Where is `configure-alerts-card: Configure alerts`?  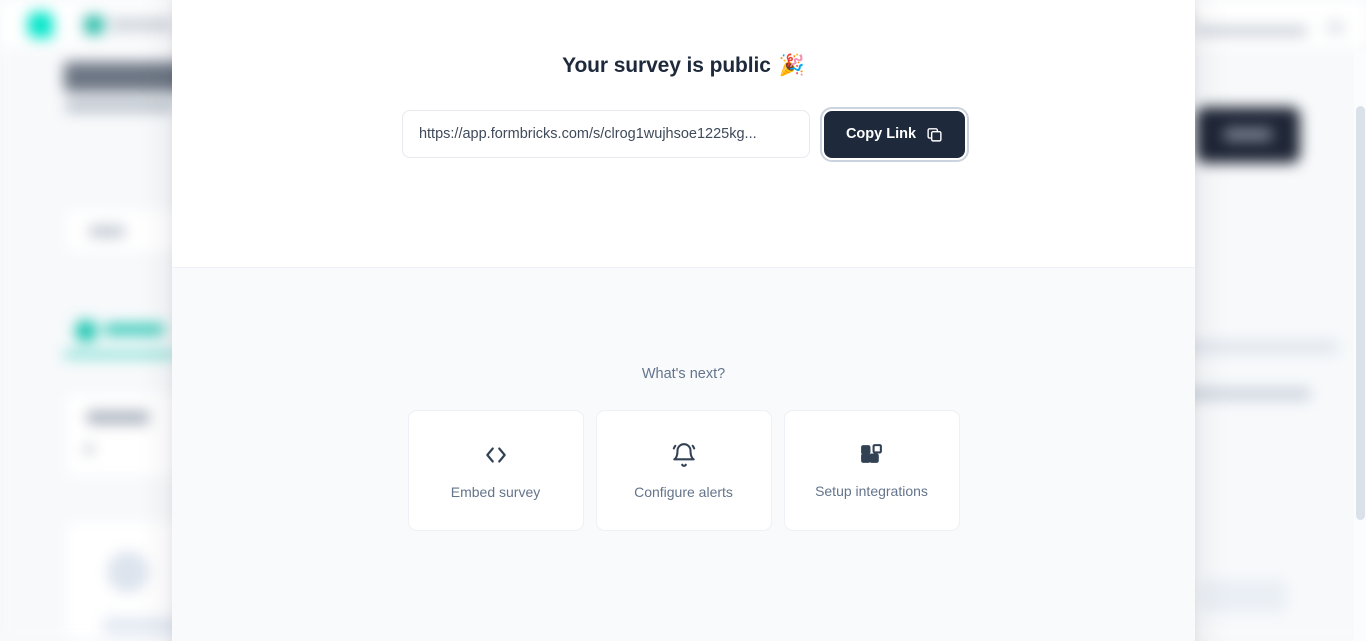
configure-alerts-card: Configure alerts is located at coordinates (683, 470).